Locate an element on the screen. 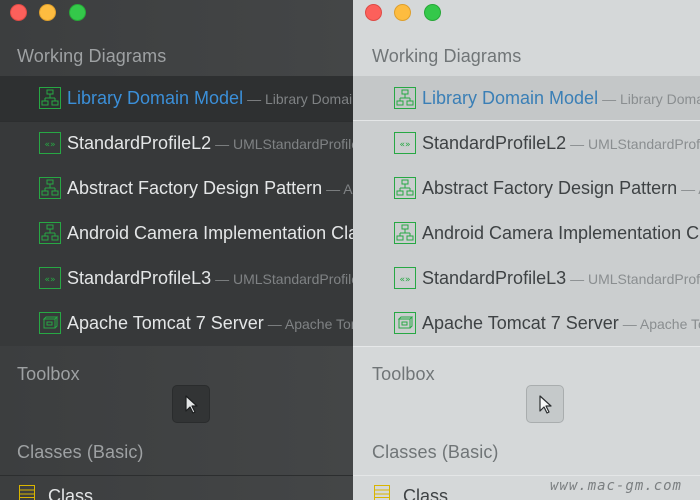 The height and width of the screenshot is (500, 700). class-tool-item: Class is located at coordinates (176, 487).